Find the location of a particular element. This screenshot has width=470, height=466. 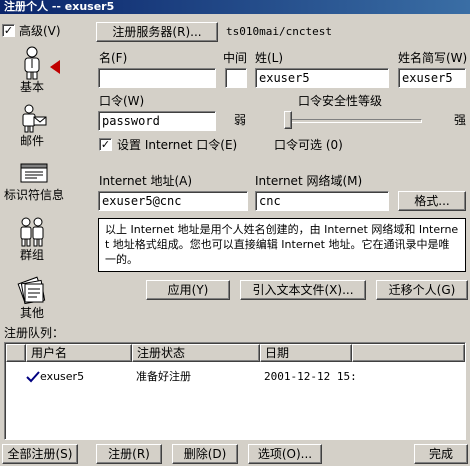

sidebar-item-label: 基本 is located at coordinates (31, 87).